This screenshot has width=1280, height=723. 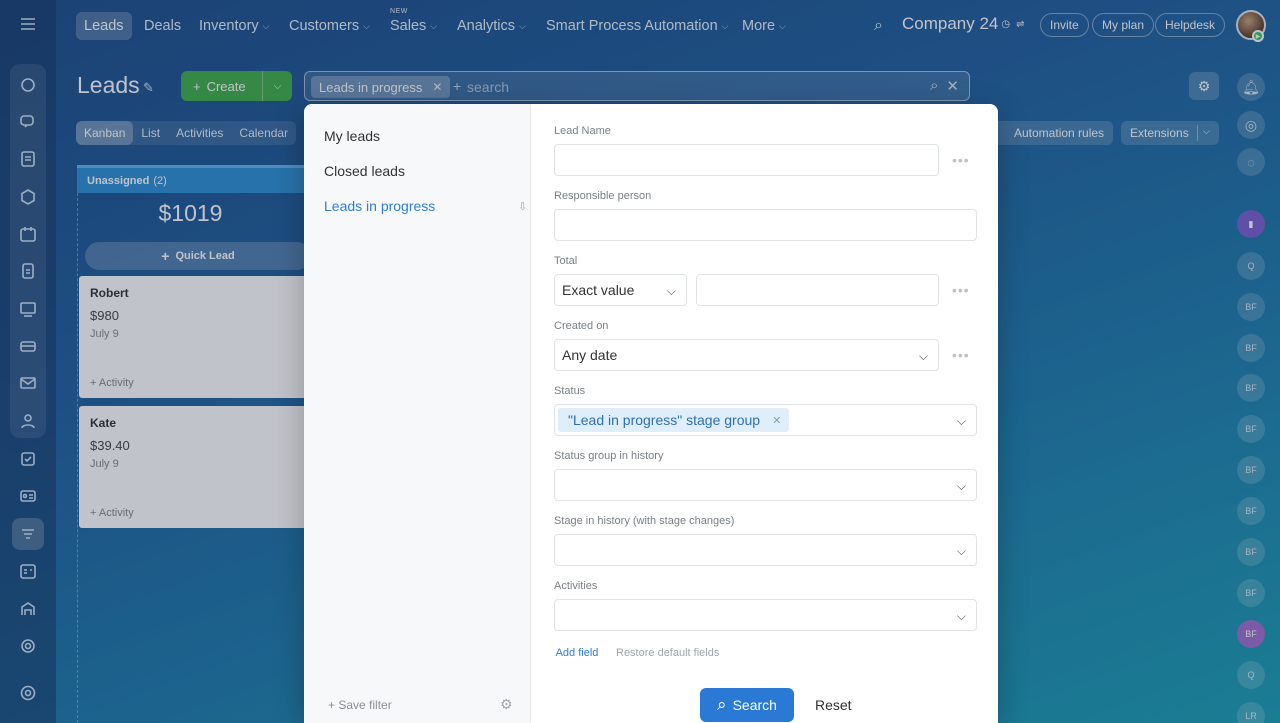 I want to click on clear-icon: ✕, so click(x=952, y=86).